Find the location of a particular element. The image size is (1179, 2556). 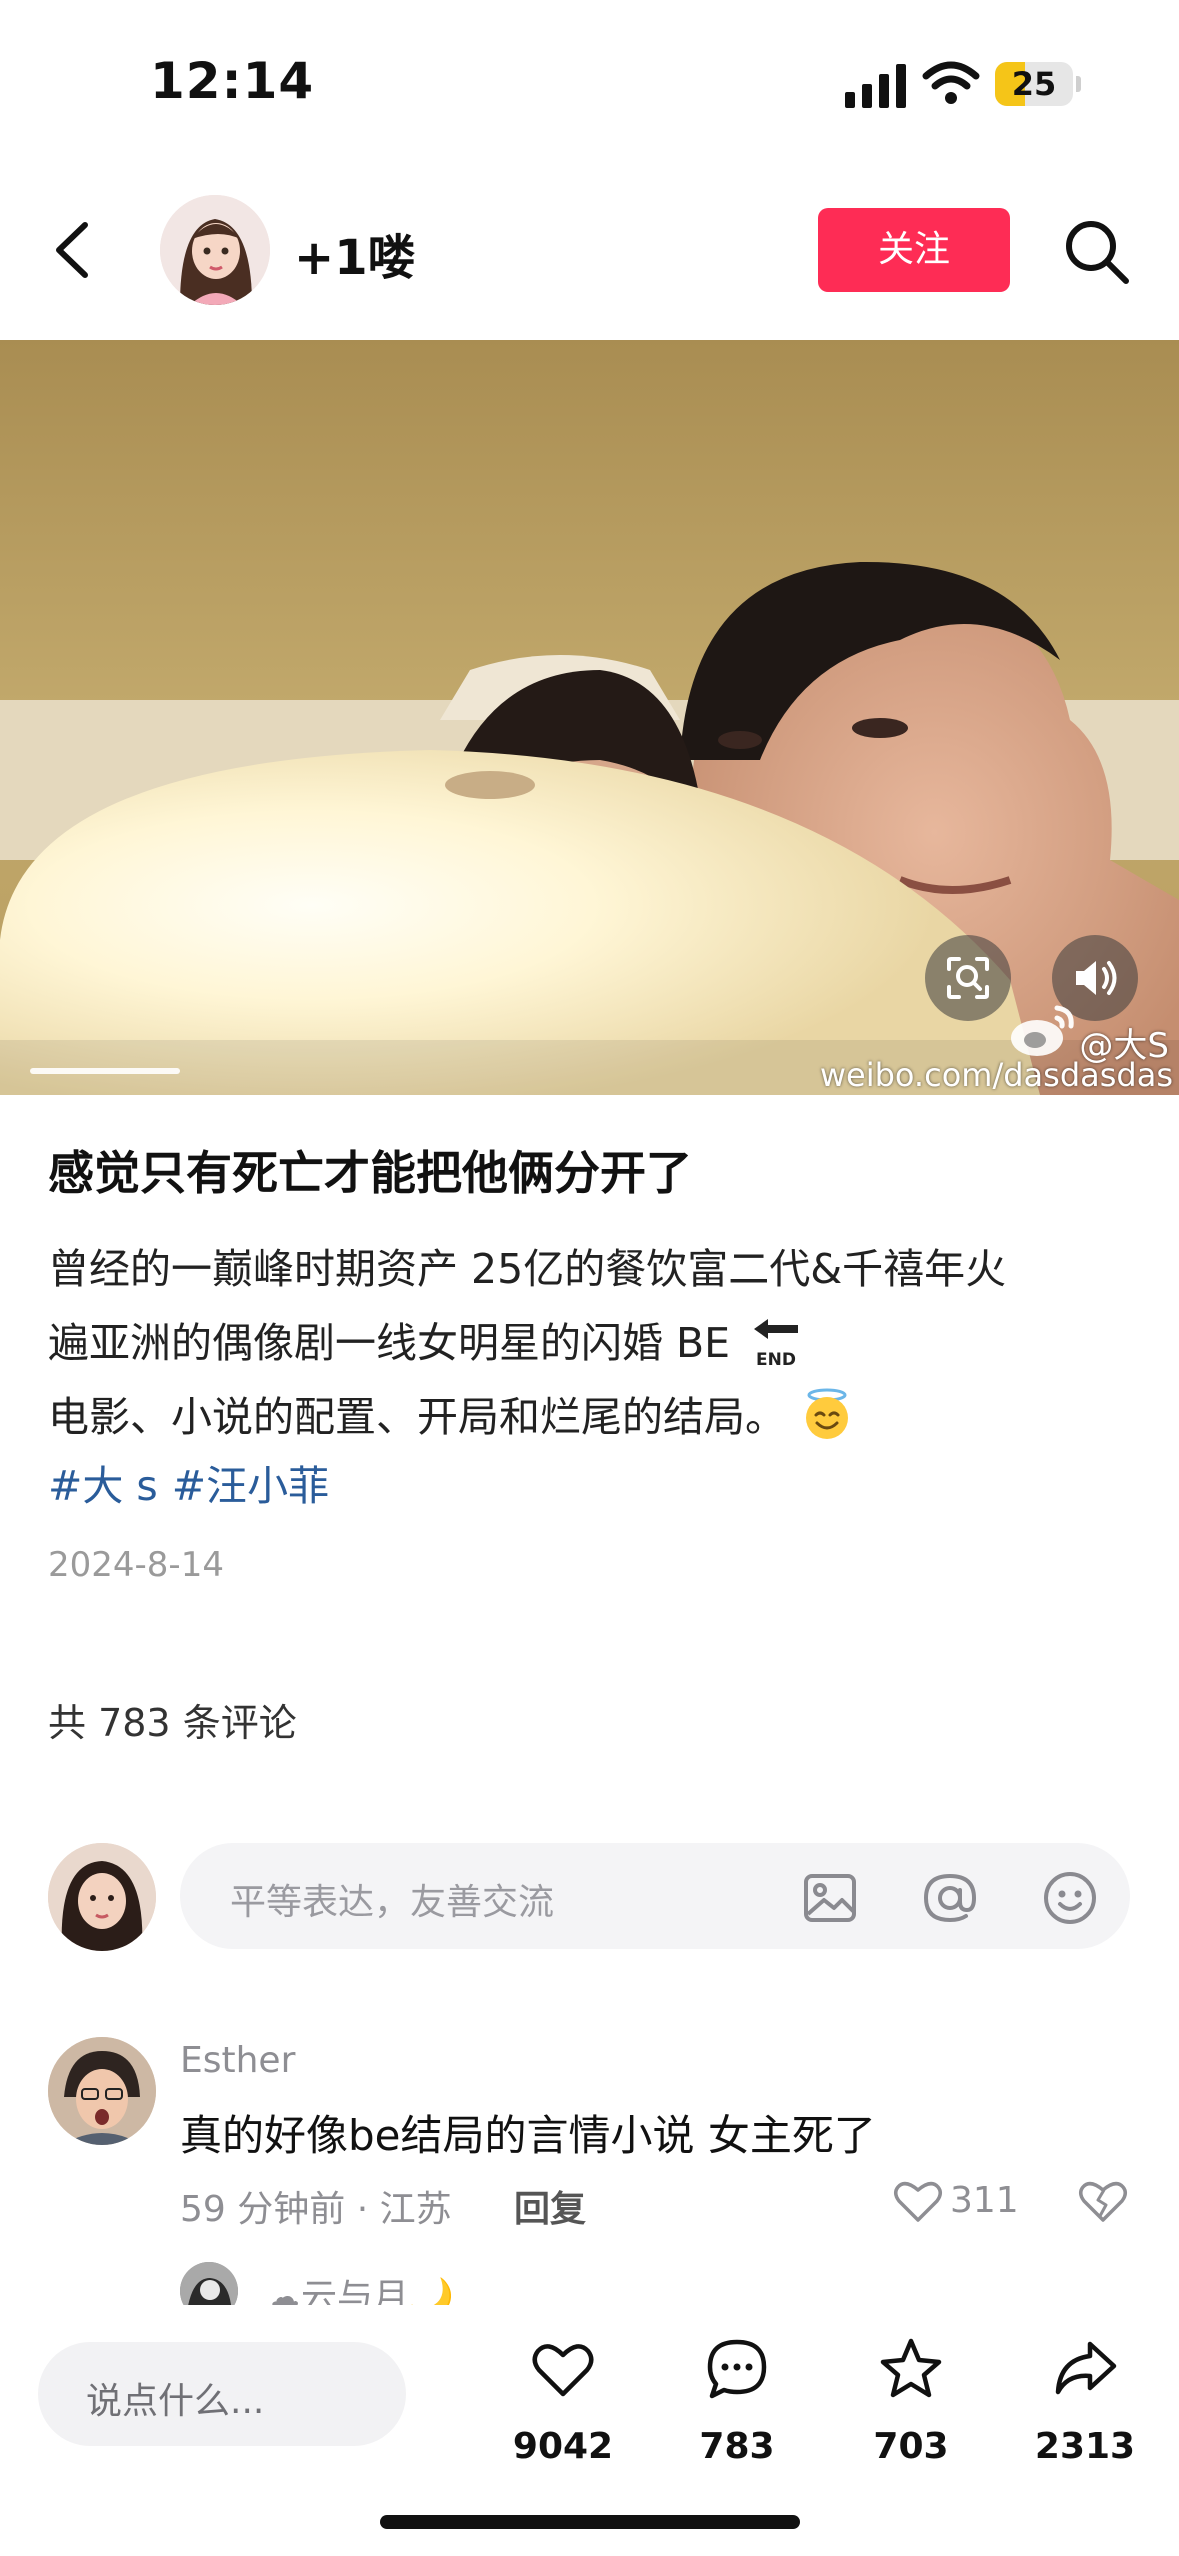

share-icon is located at coordinates (1086, 2368).